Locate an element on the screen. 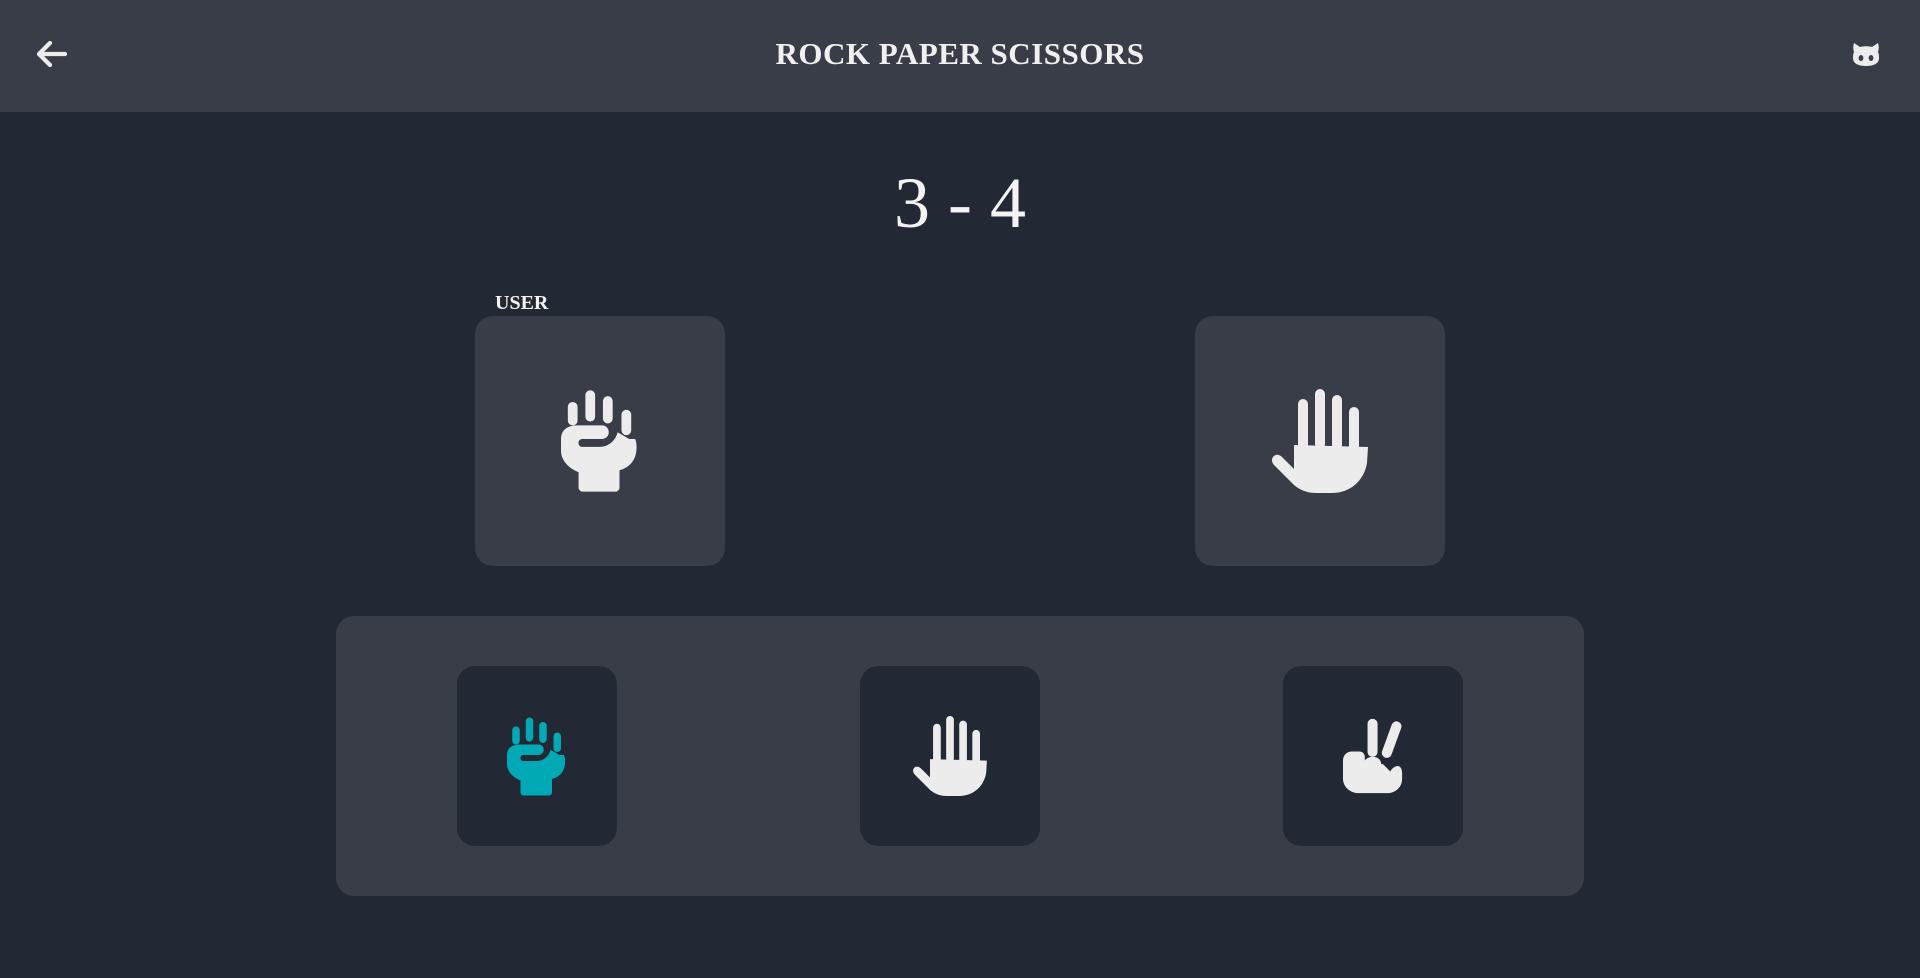 The height and width of the screenshot is (978, 1920). top-bar: ROCK PAPER SCISSORS is located at coordinates (960, 56).